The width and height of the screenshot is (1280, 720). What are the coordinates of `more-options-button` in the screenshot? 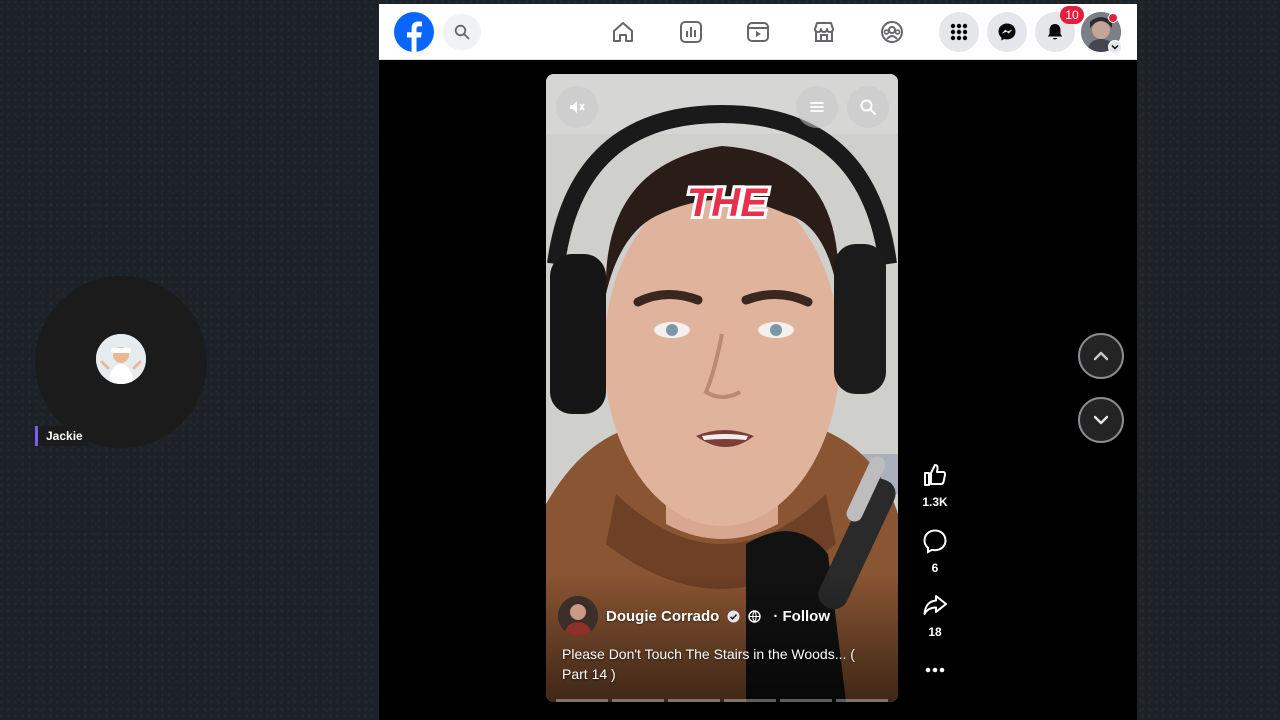 It's located at (935, 672).